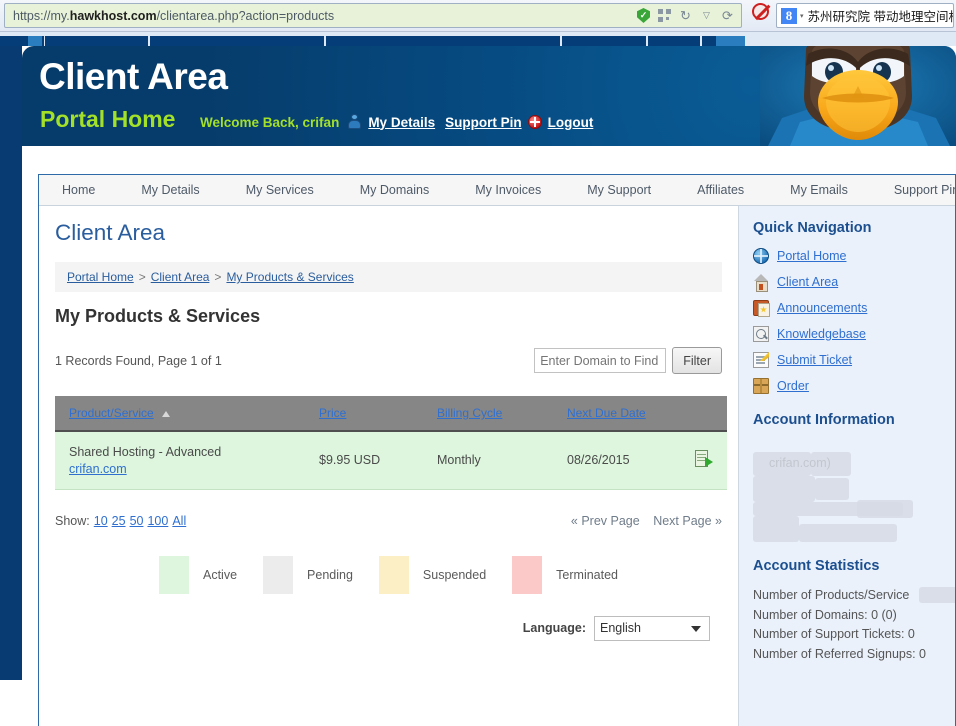 This screenshot has width=956, height=726. I want to click on logout-icon, so click(534, 122).